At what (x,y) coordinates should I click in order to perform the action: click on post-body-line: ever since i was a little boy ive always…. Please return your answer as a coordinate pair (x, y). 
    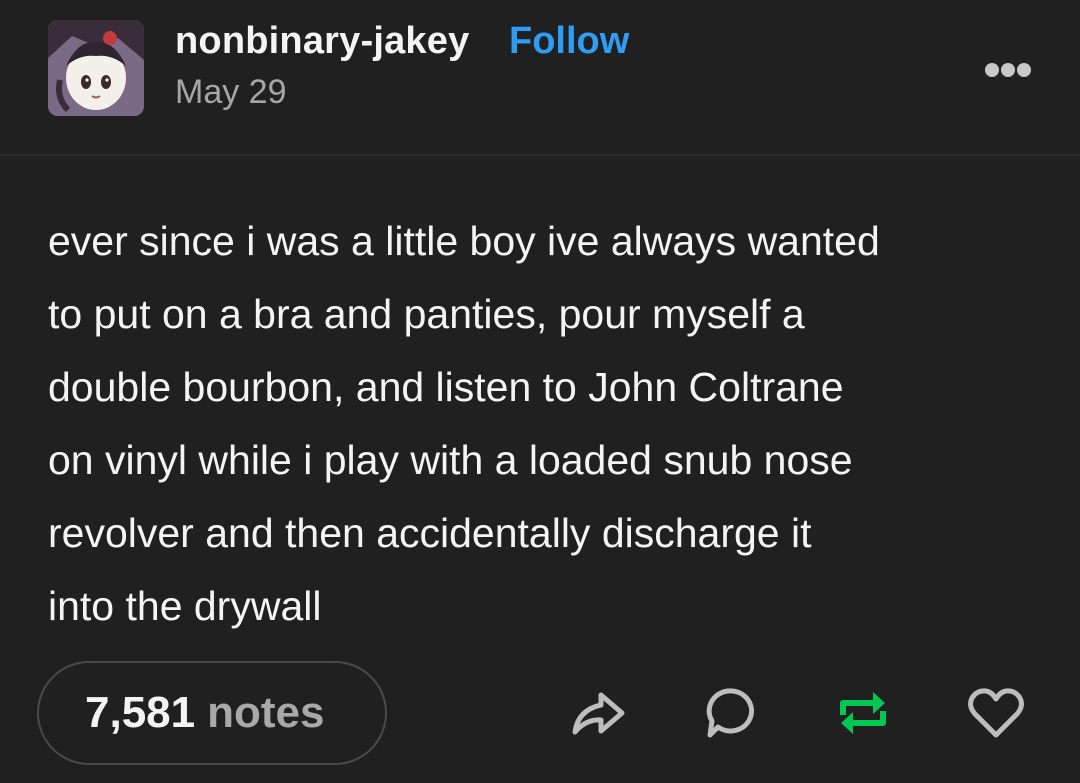
    Looking at the image, I should click on (464, 241).